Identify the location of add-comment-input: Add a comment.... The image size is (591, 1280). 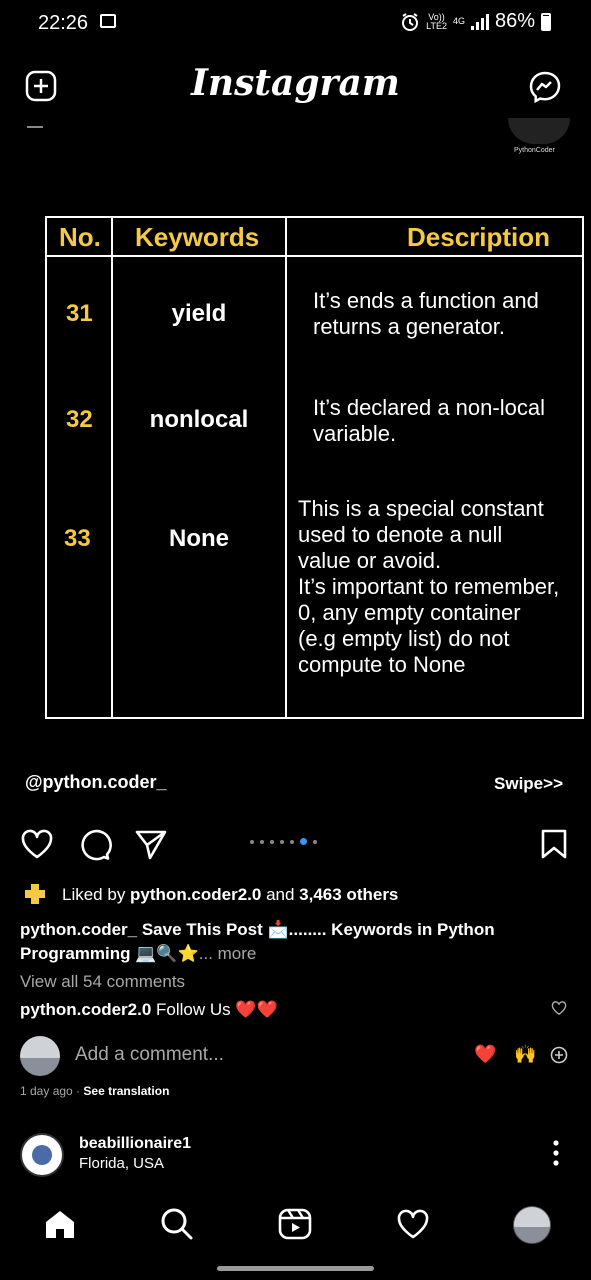
(149, 1055).